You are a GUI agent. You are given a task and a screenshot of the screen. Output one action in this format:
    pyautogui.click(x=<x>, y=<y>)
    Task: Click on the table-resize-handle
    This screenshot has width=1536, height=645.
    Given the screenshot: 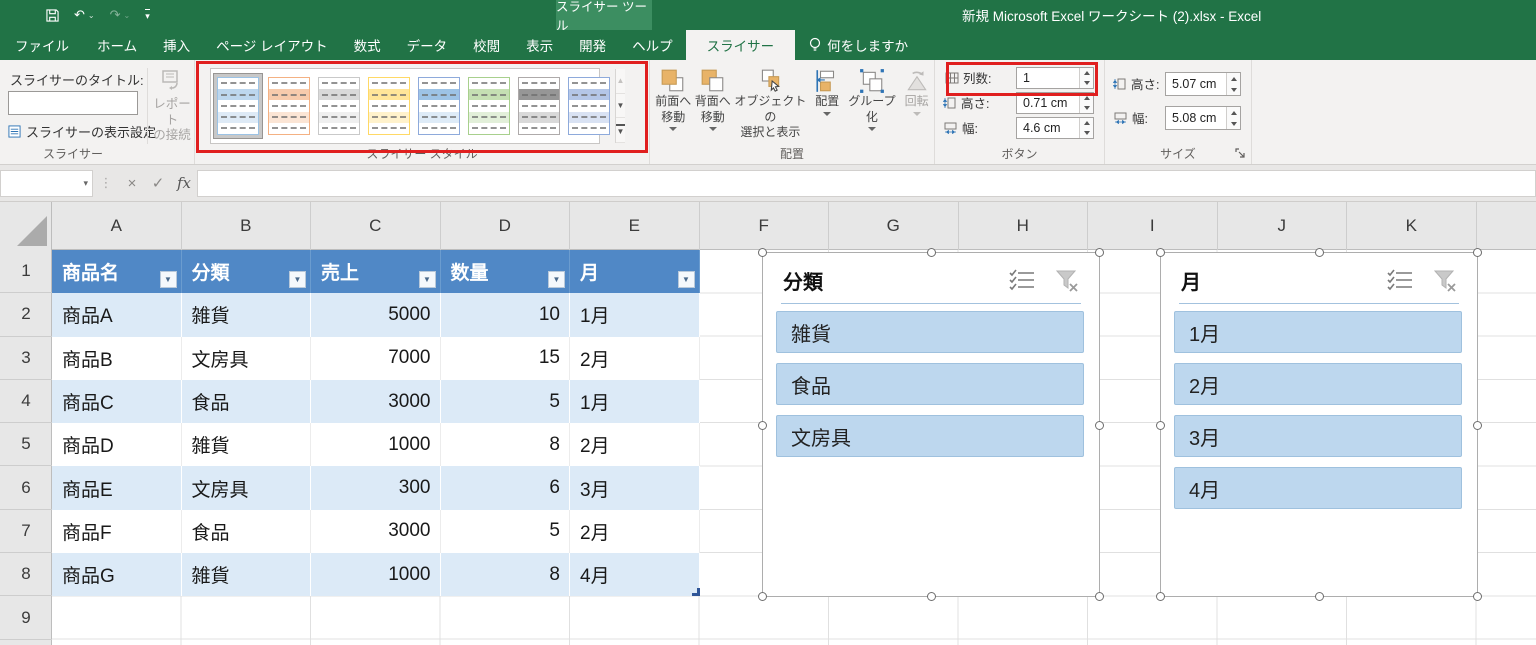 What is the action you would take?
    pyautogui.click(x=695, y=592)
    